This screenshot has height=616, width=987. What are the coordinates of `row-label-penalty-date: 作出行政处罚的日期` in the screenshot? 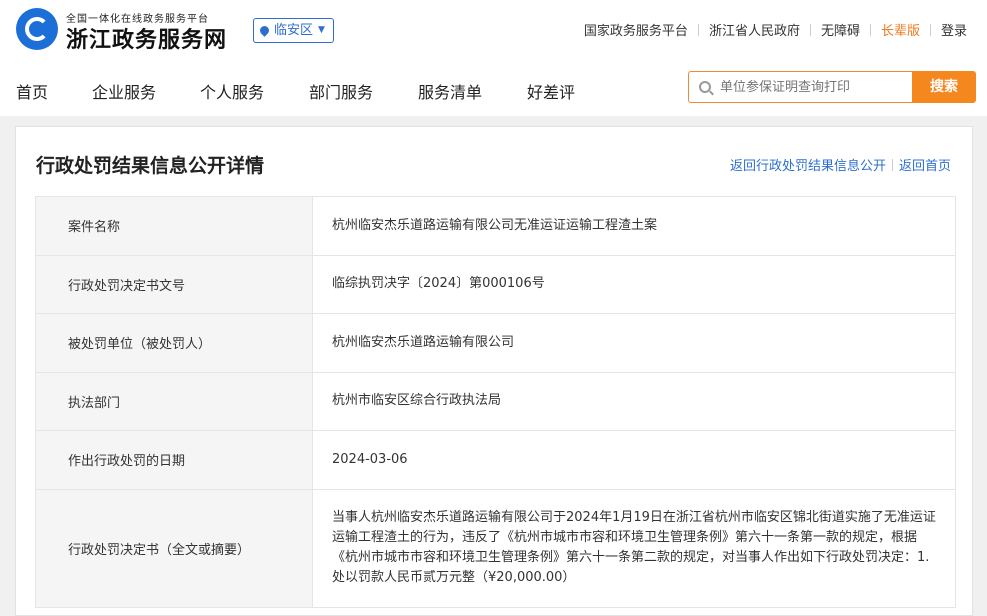 It's located at (174, 460).